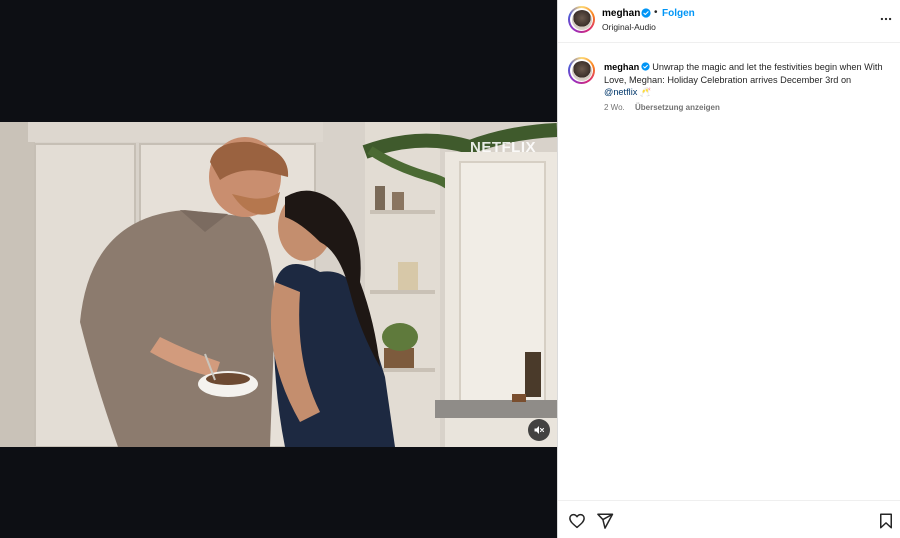 The image size is (900, 538). I want to click on follow-button: Folgen, so click(678, 13).